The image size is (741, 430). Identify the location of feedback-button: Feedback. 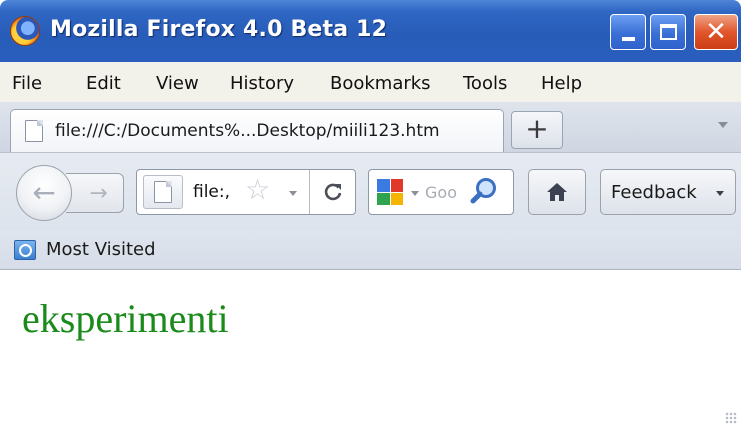
(668, 192).